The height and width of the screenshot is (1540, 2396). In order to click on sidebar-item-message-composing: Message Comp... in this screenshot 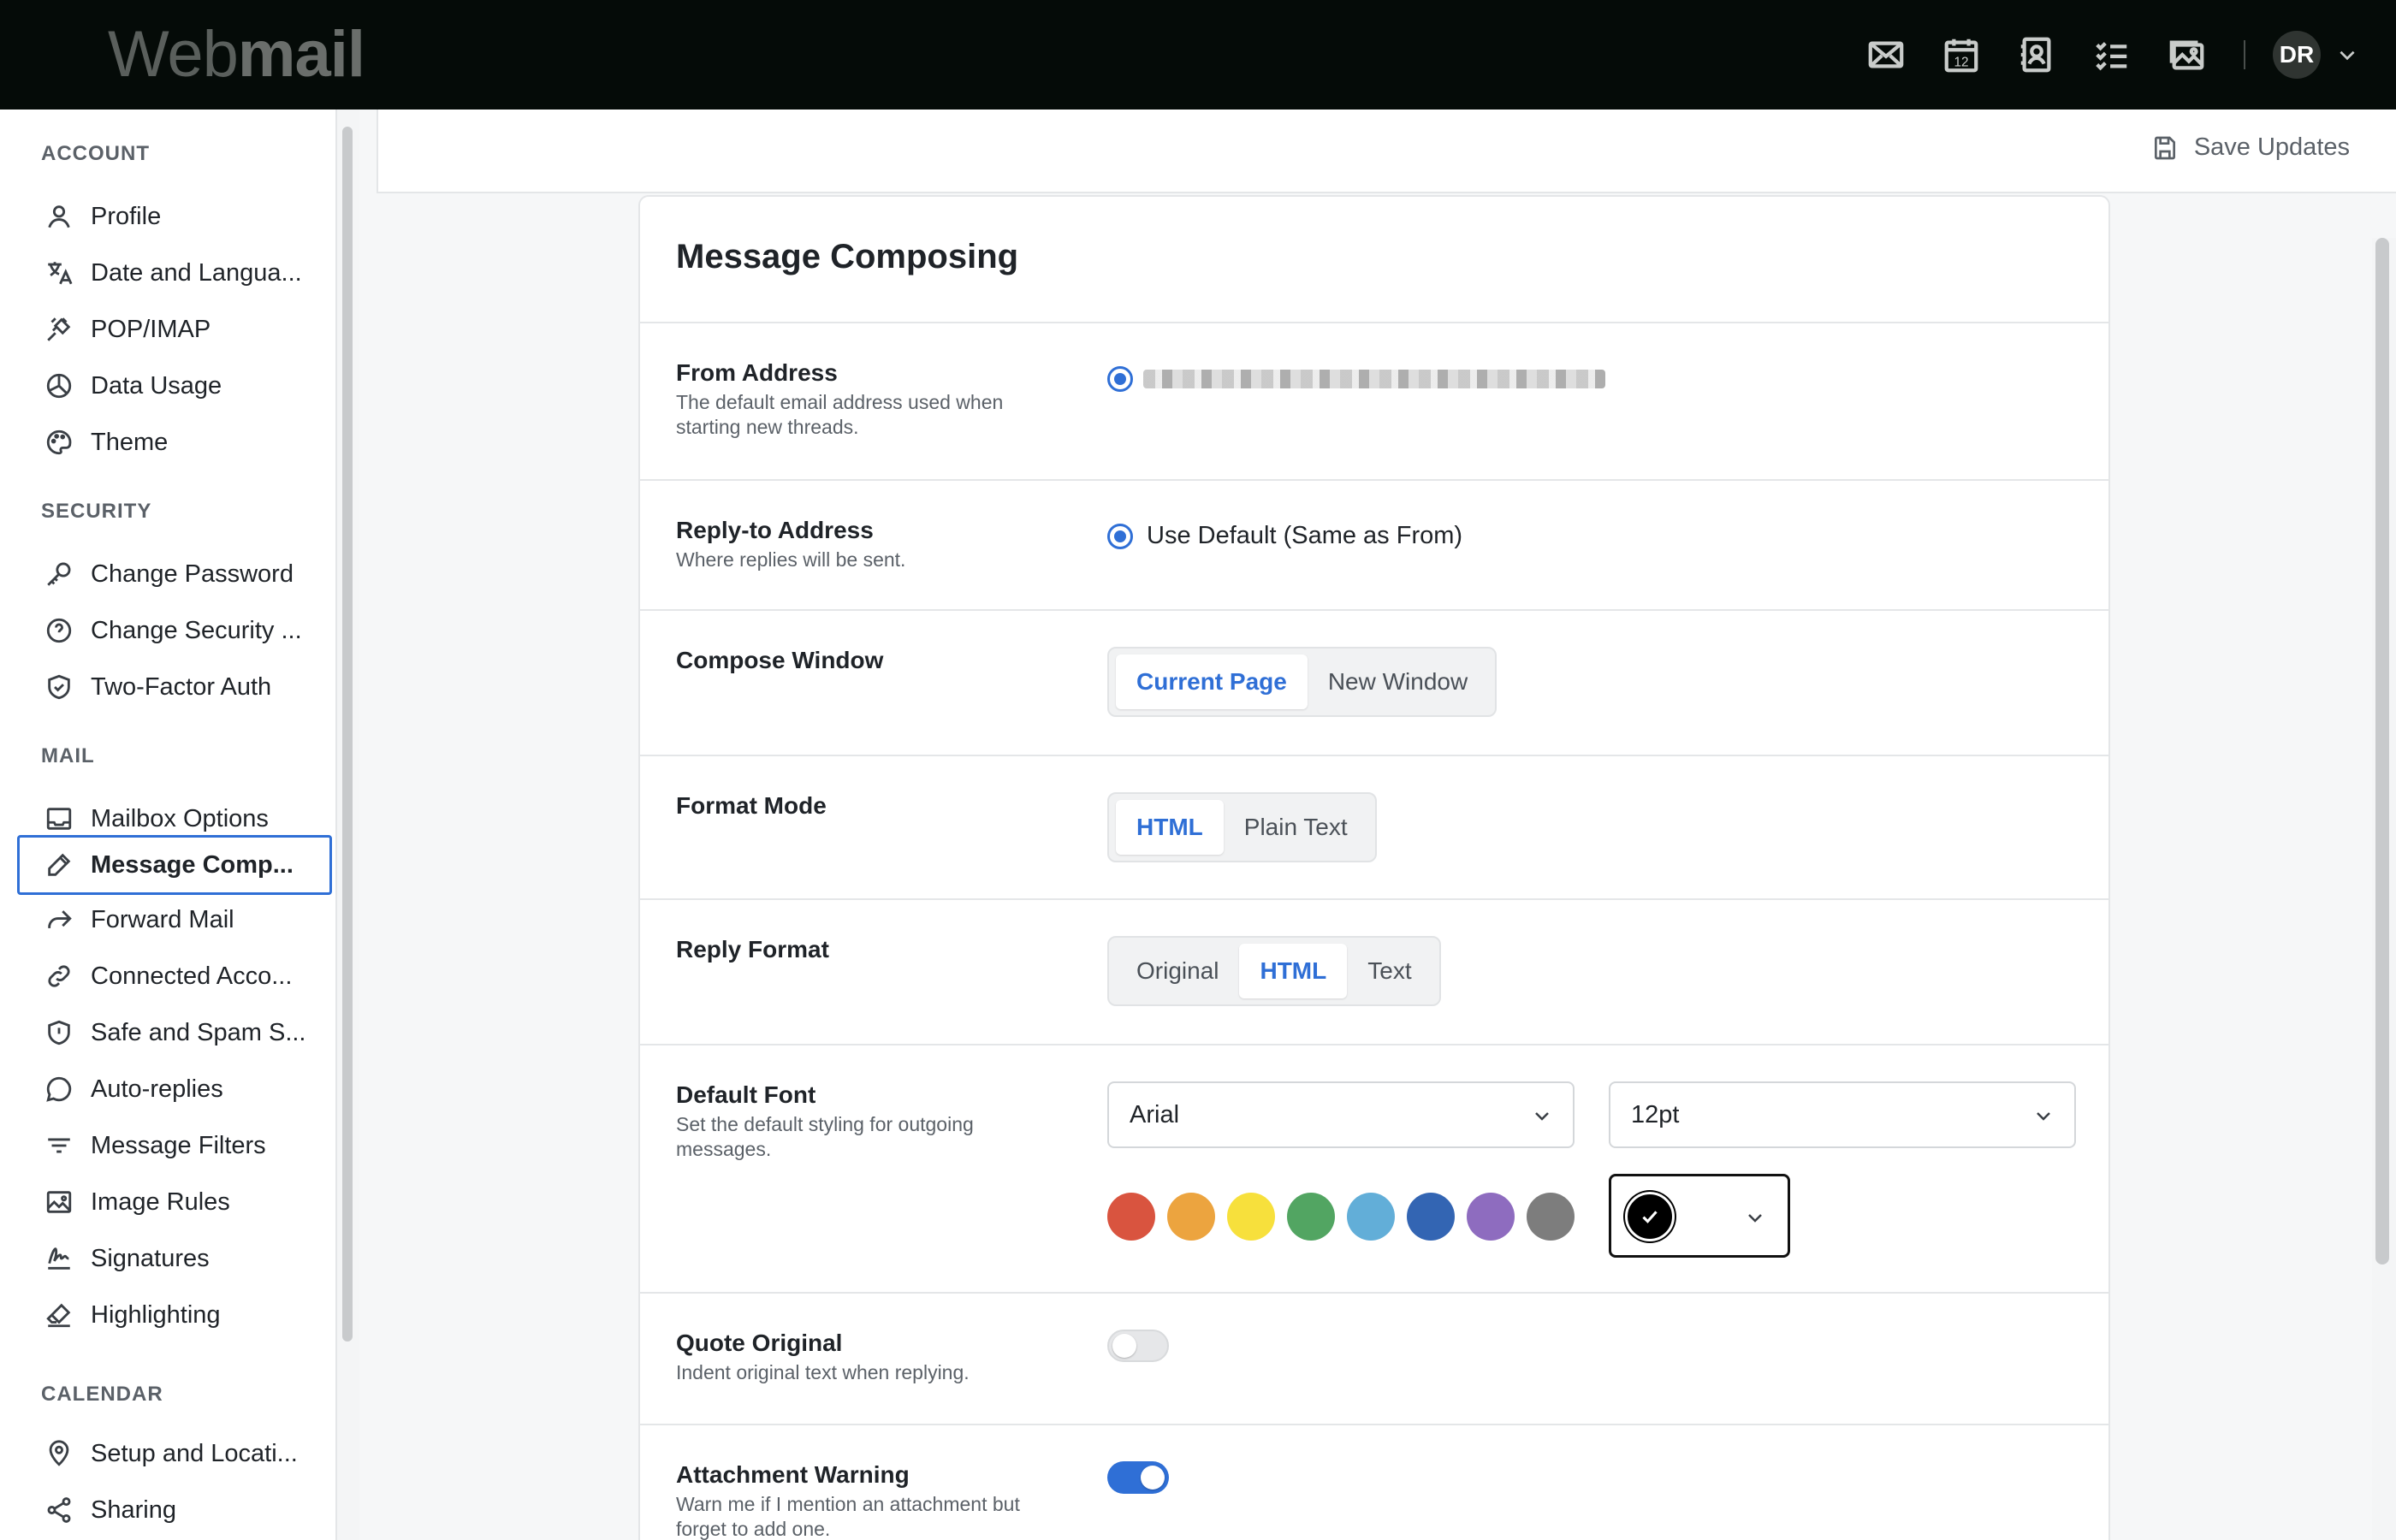, I will do `click(174, 865)`.